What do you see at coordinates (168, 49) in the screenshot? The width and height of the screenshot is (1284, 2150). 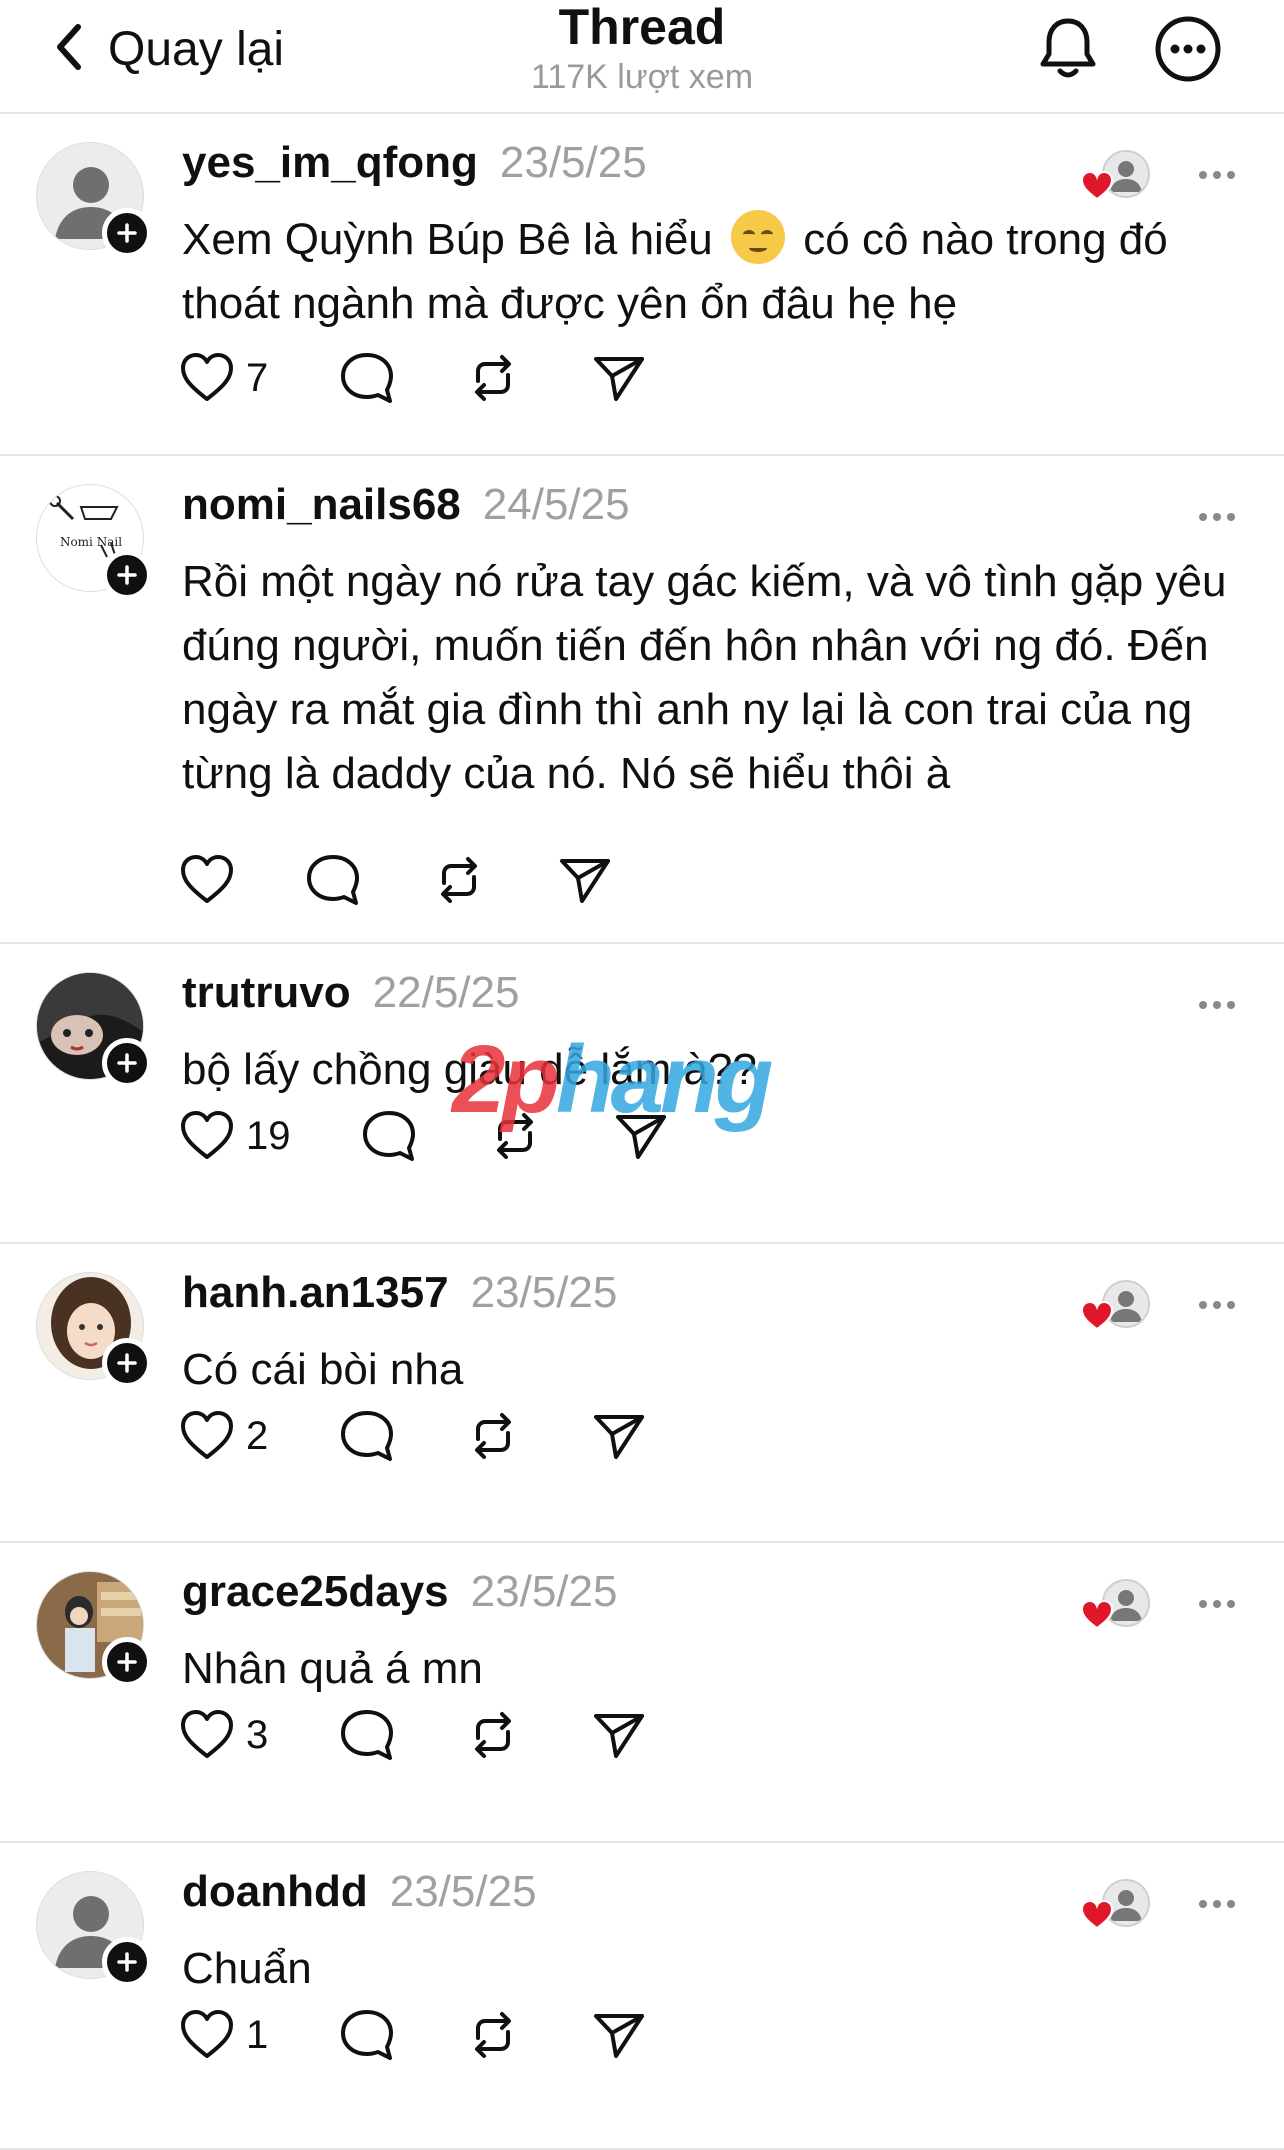 I see `back-button: Quay lại` at bounding box center [168, 49].